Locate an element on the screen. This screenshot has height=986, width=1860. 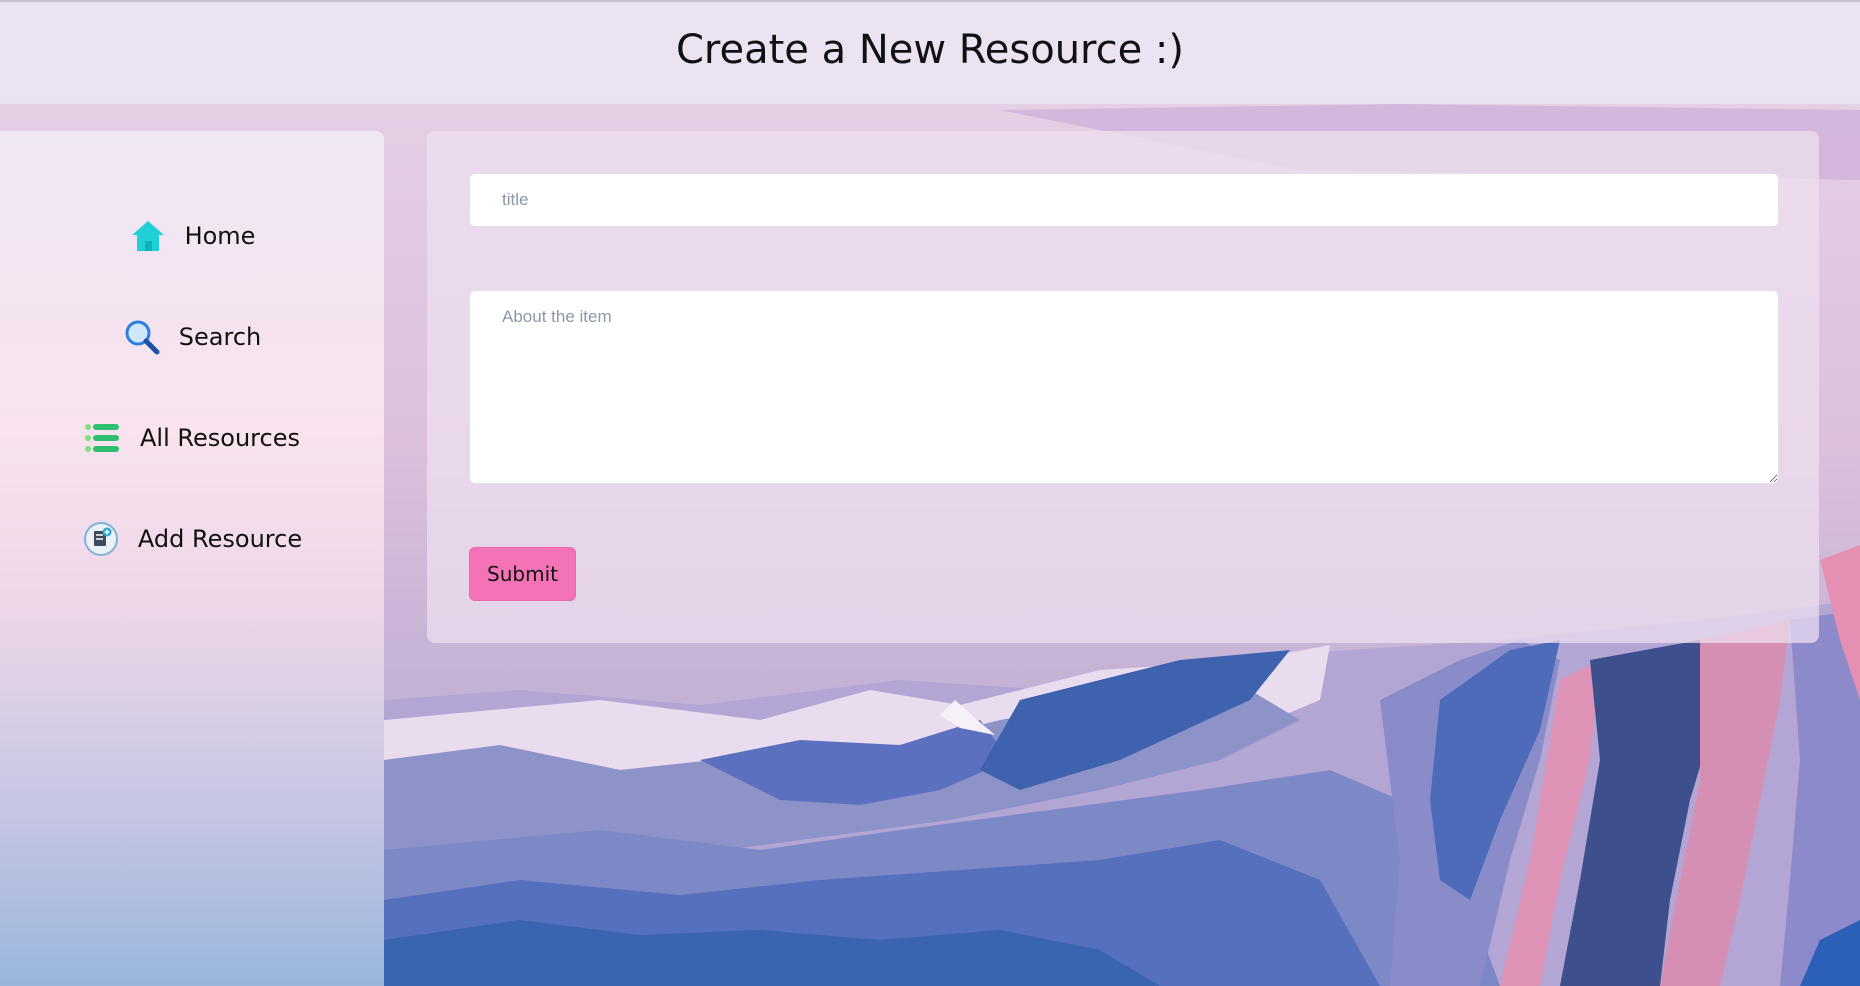
about-textarea is located at coordinates (1124, 387).